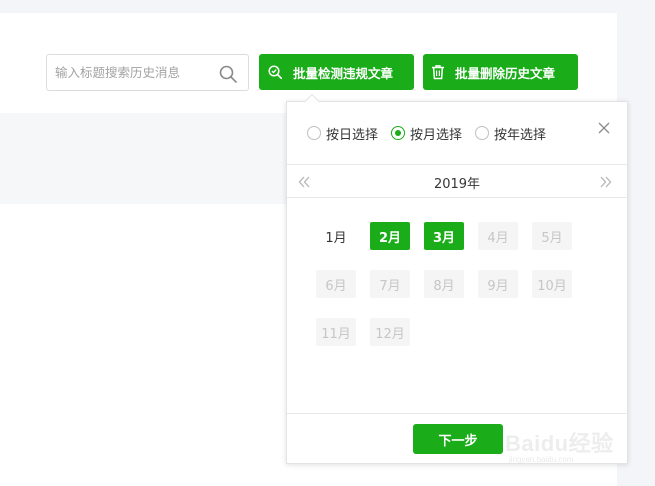 The image size is (655, 486). I want to click on double-chevron-right-icon, so click(606, 182).